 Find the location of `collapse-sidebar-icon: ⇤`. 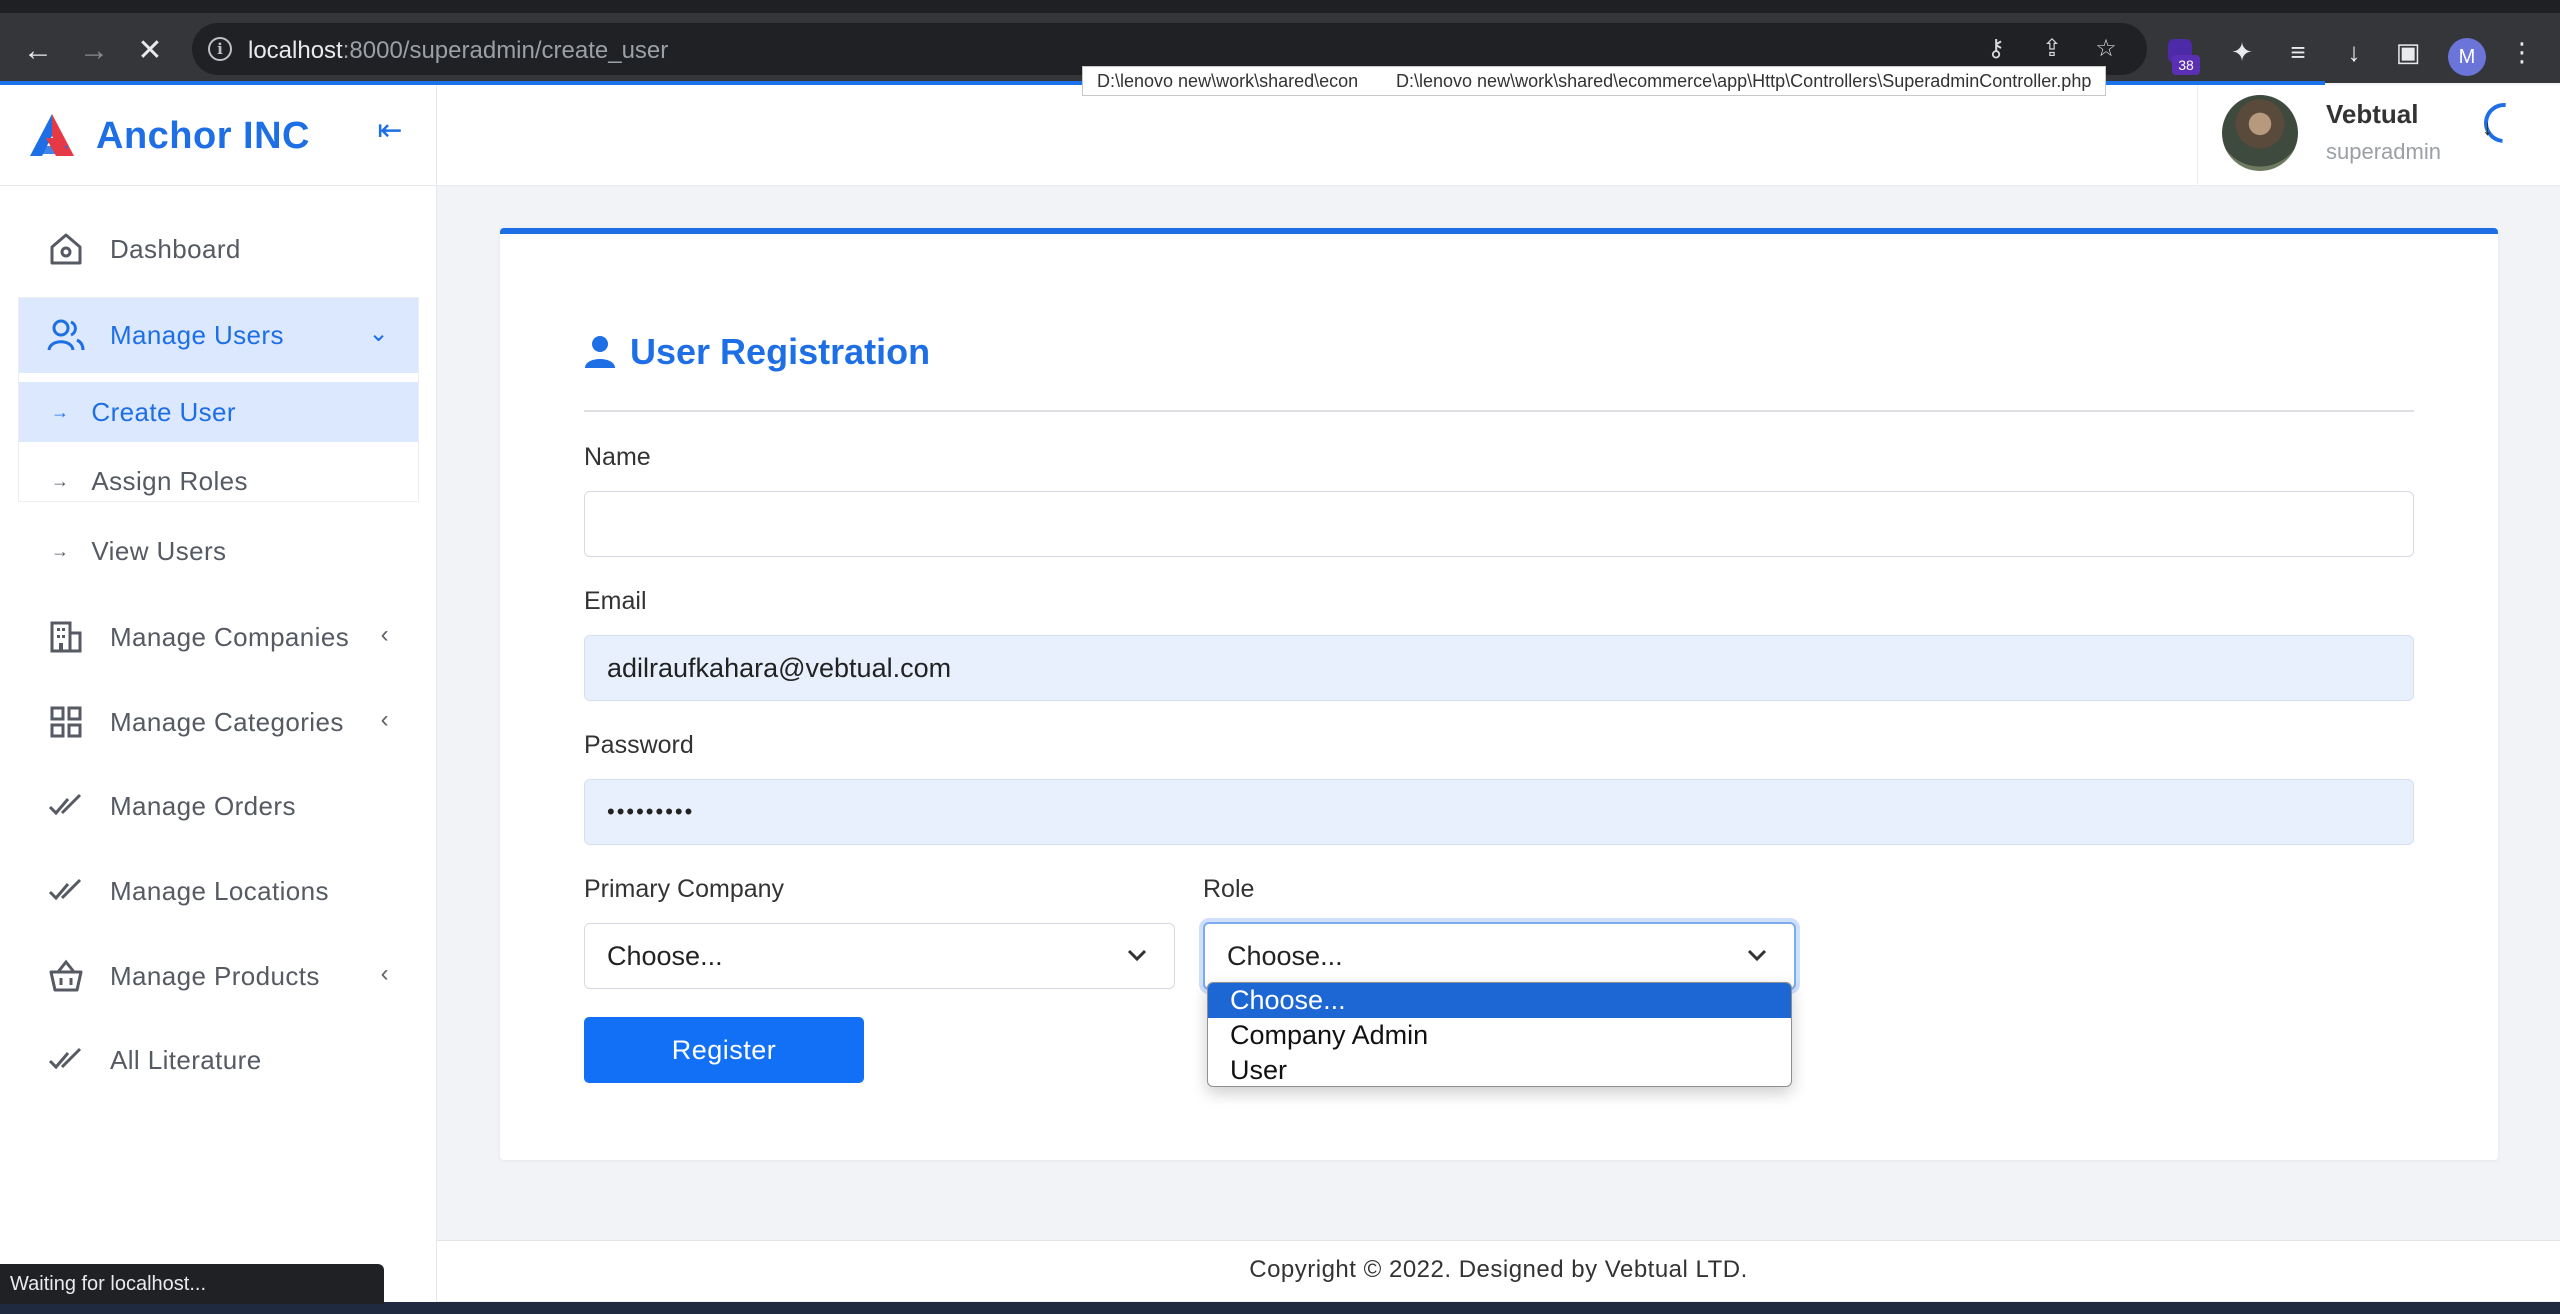

collapse-sidebar-icon: ⇤ is located at coordinates (390, 131).